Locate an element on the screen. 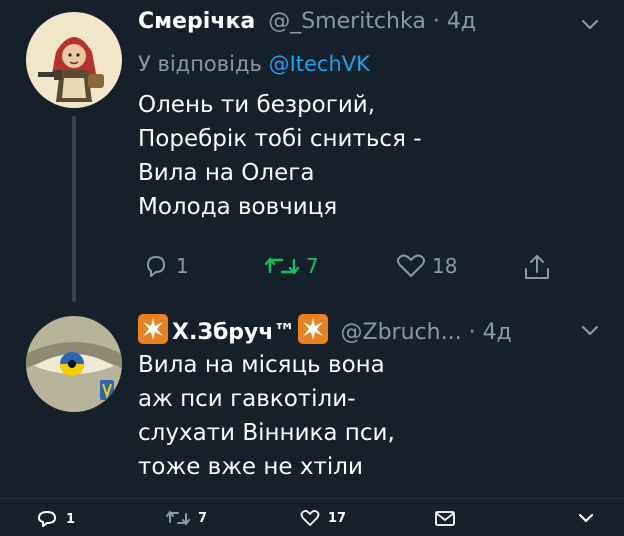  reply-context: У відповідь @ItechVK is located at coordinates (254, 64).